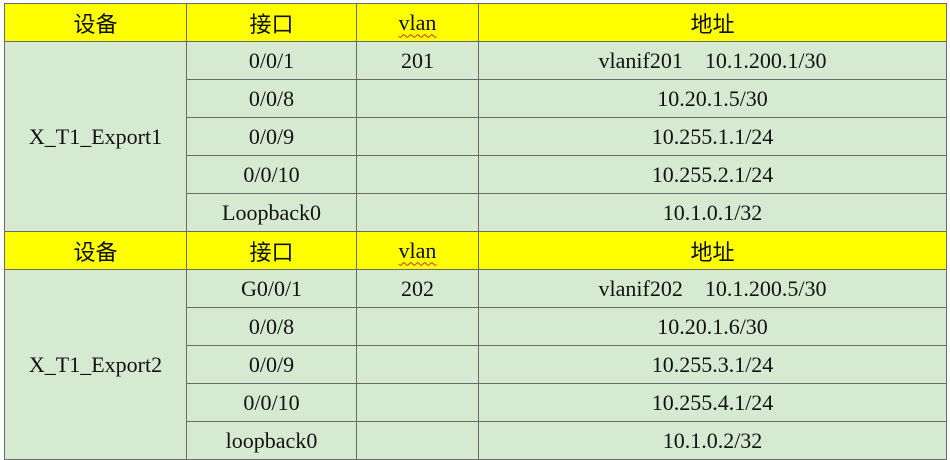 Image resolution: width=950 pixels, height=460 pixels. Describe the element at coordinates (712, 440) in the screenshot. I see `address-cell: 10.1.0.2/32` at that location.